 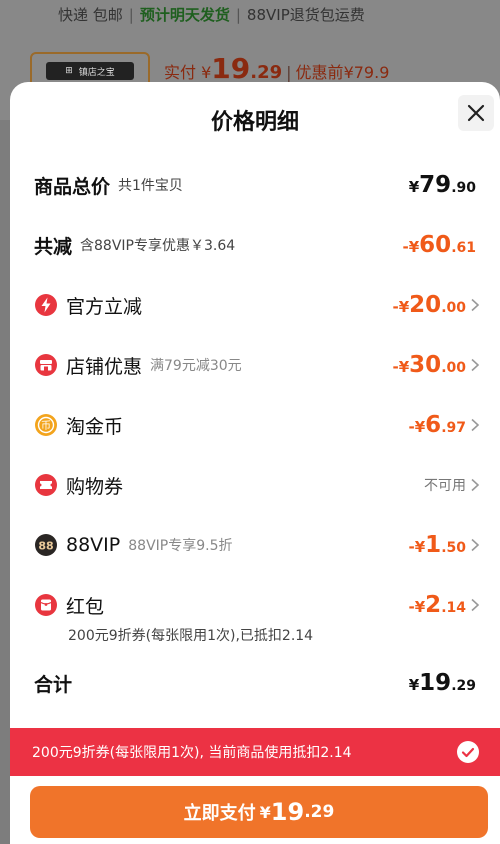 What do you see at coordinates (255, 245) in the screenshot?
I see `row-total-discount: 共减 含88VIP专享优惠￥3.64 -¥60.61` at bounding box center [255, 245].